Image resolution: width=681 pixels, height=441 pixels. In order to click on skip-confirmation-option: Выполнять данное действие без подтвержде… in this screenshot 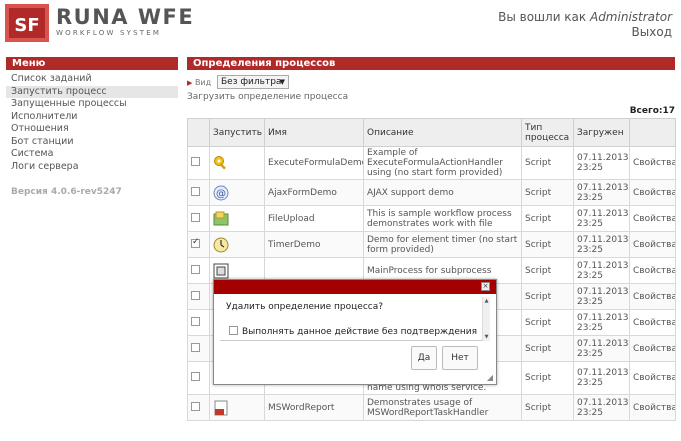, I will do `click(353, 331)`.